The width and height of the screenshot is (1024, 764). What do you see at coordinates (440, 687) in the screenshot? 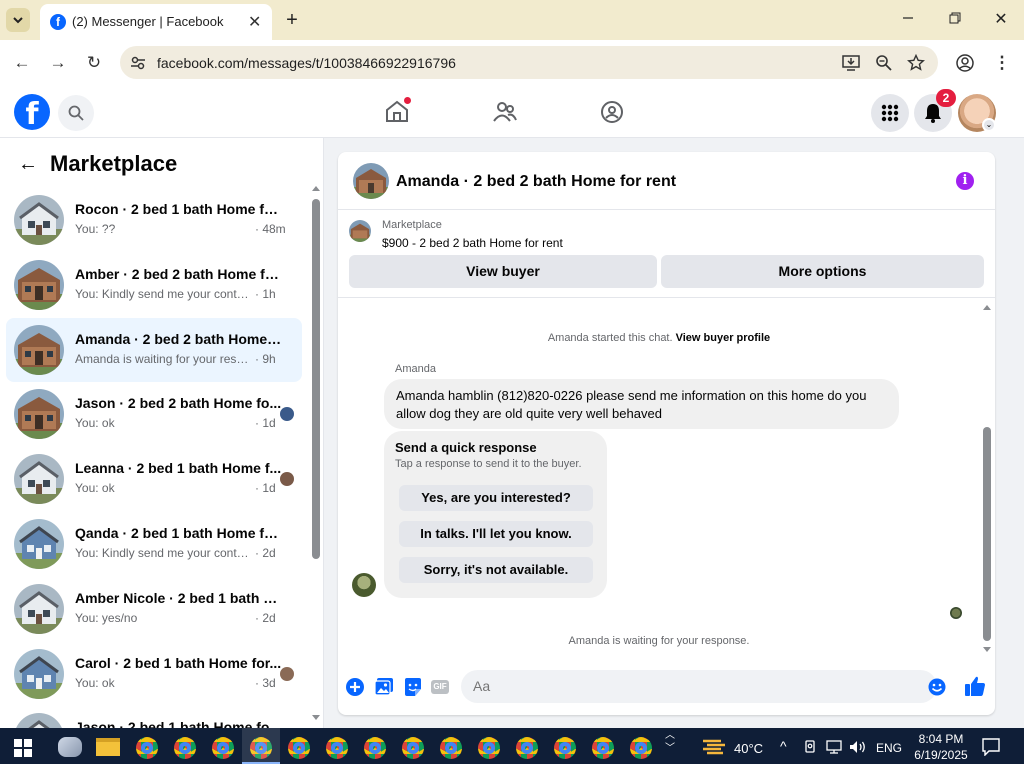
I see `gif-icon: GIF` at bounding box center [440, 687].